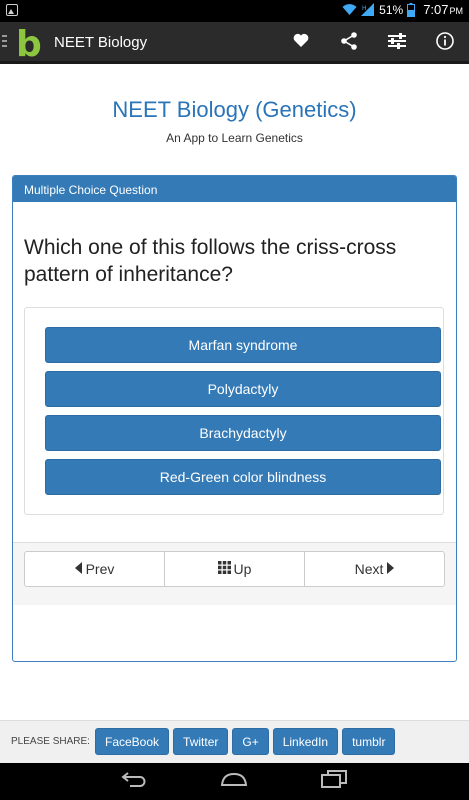 Image resolution: width=469 pixels, height=800 pixels. I want to click on page-subtitle: An App to Learn Genetics, so click(234, 138).